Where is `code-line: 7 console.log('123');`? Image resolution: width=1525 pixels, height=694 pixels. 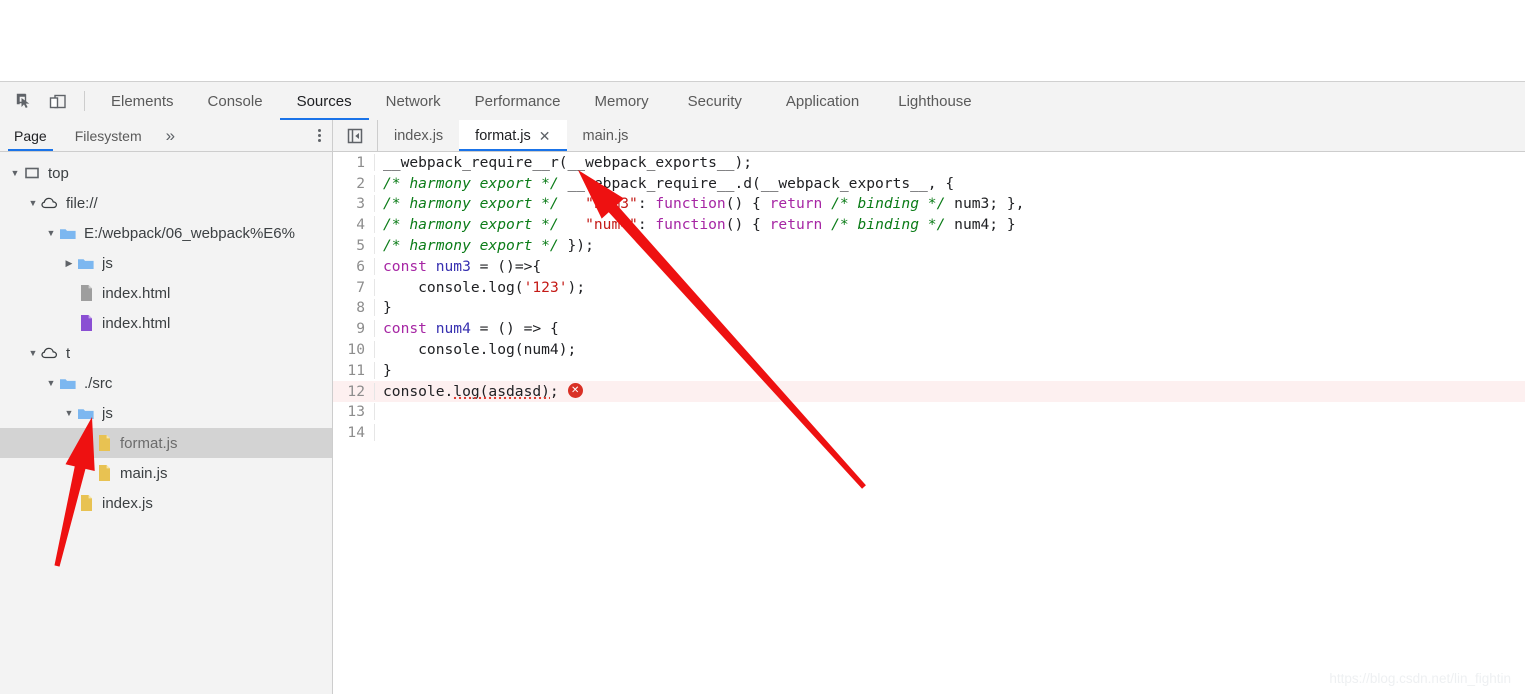 code-line: 7 console.log('123'); is located at coordinates (929, 287).